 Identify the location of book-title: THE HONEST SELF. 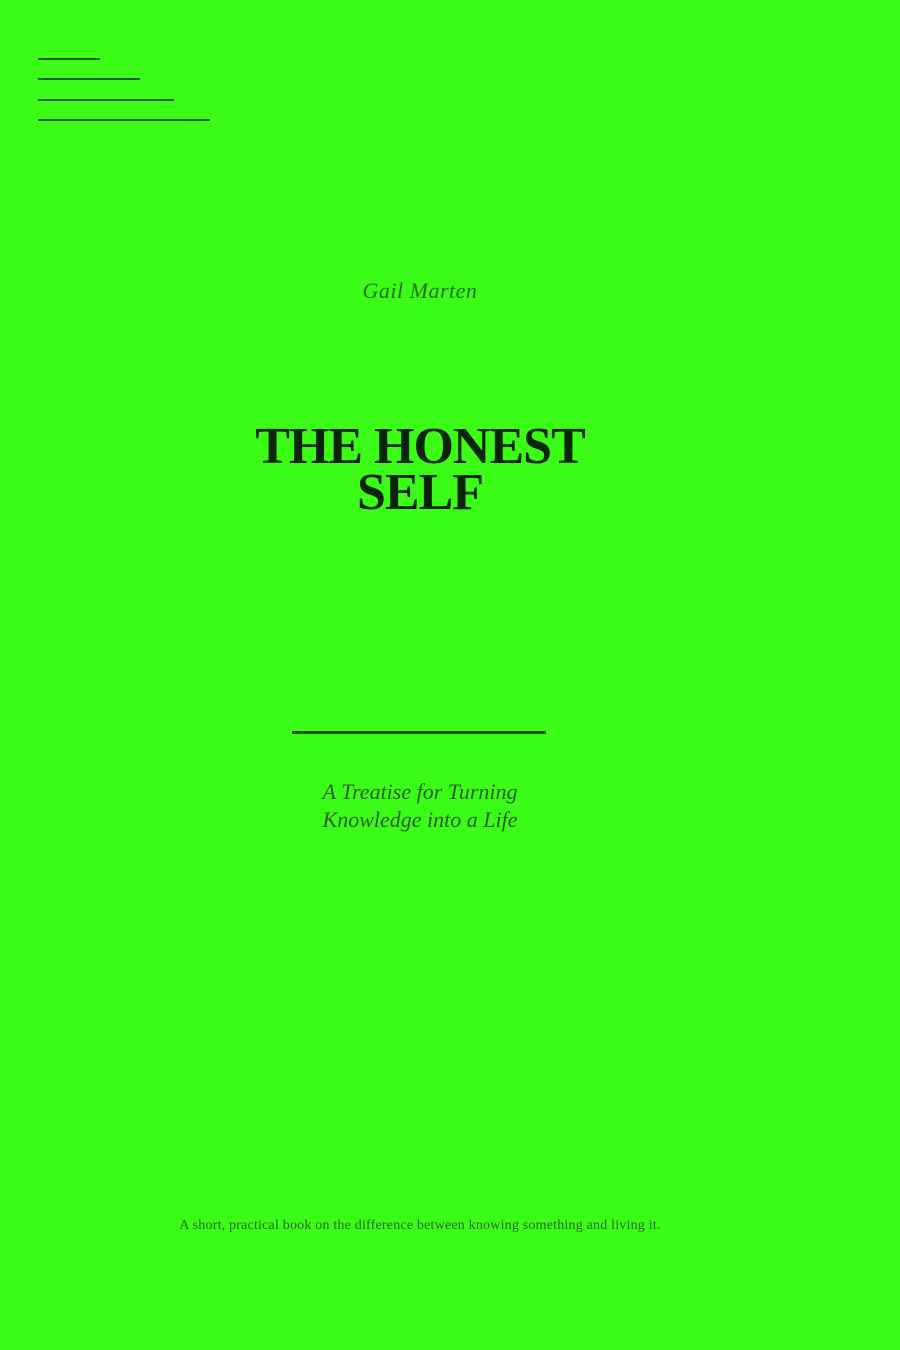
(420, 471).